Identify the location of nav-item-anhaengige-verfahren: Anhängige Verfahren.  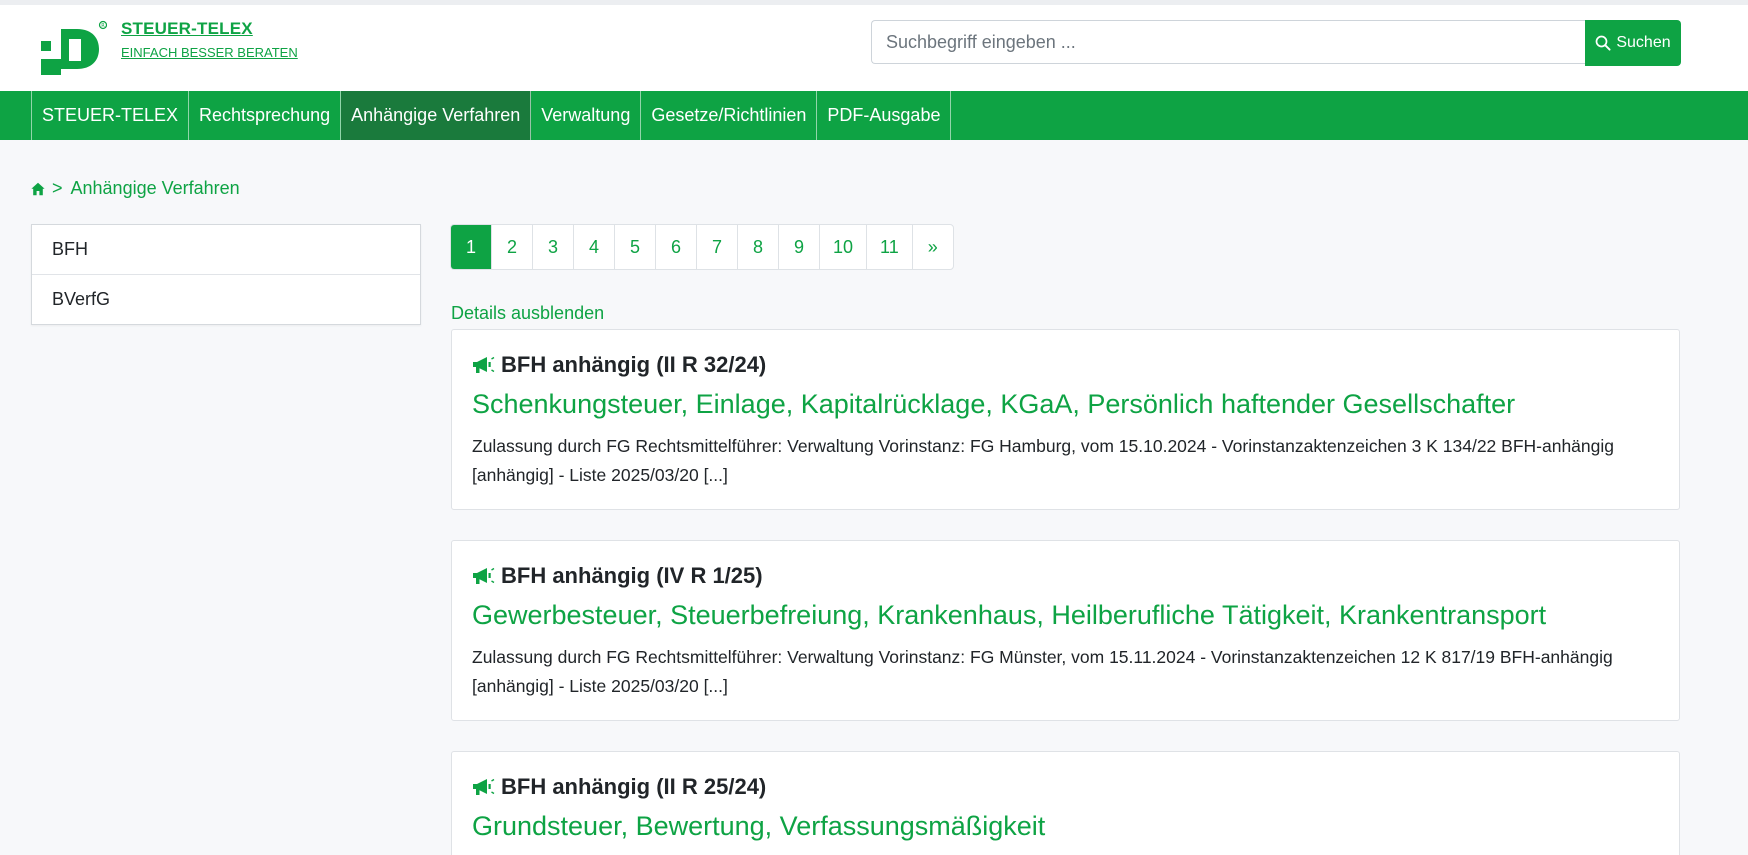
(436, 115).